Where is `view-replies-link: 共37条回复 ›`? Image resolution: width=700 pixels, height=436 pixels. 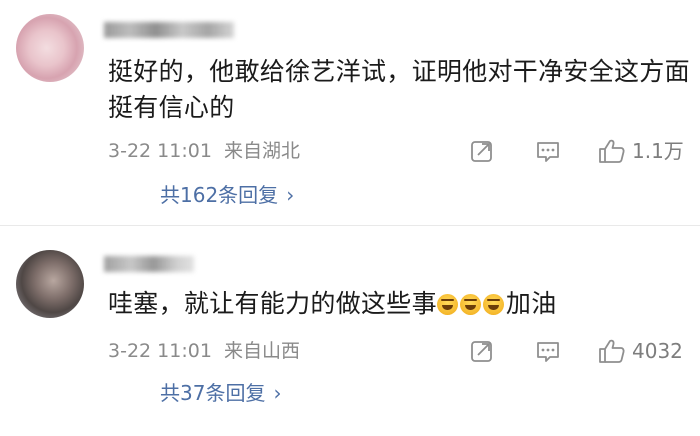 view-replies-link: 共37条回复 › is located at coordinates (220, 393).